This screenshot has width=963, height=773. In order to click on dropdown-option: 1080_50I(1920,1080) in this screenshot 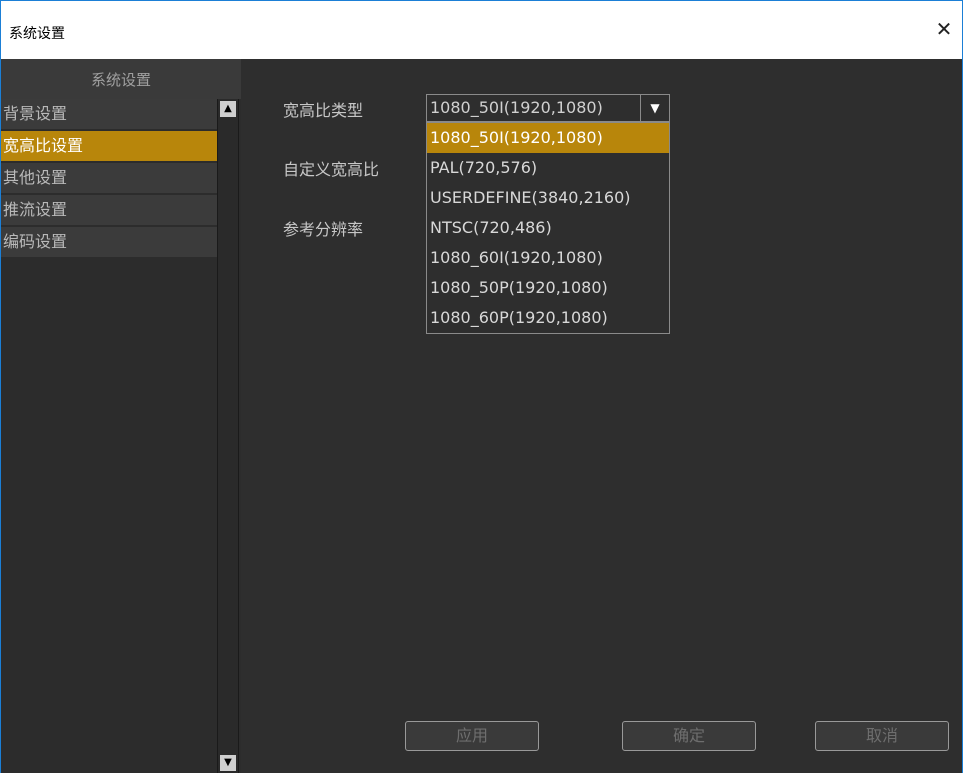, I will do `click(548, 138)`.